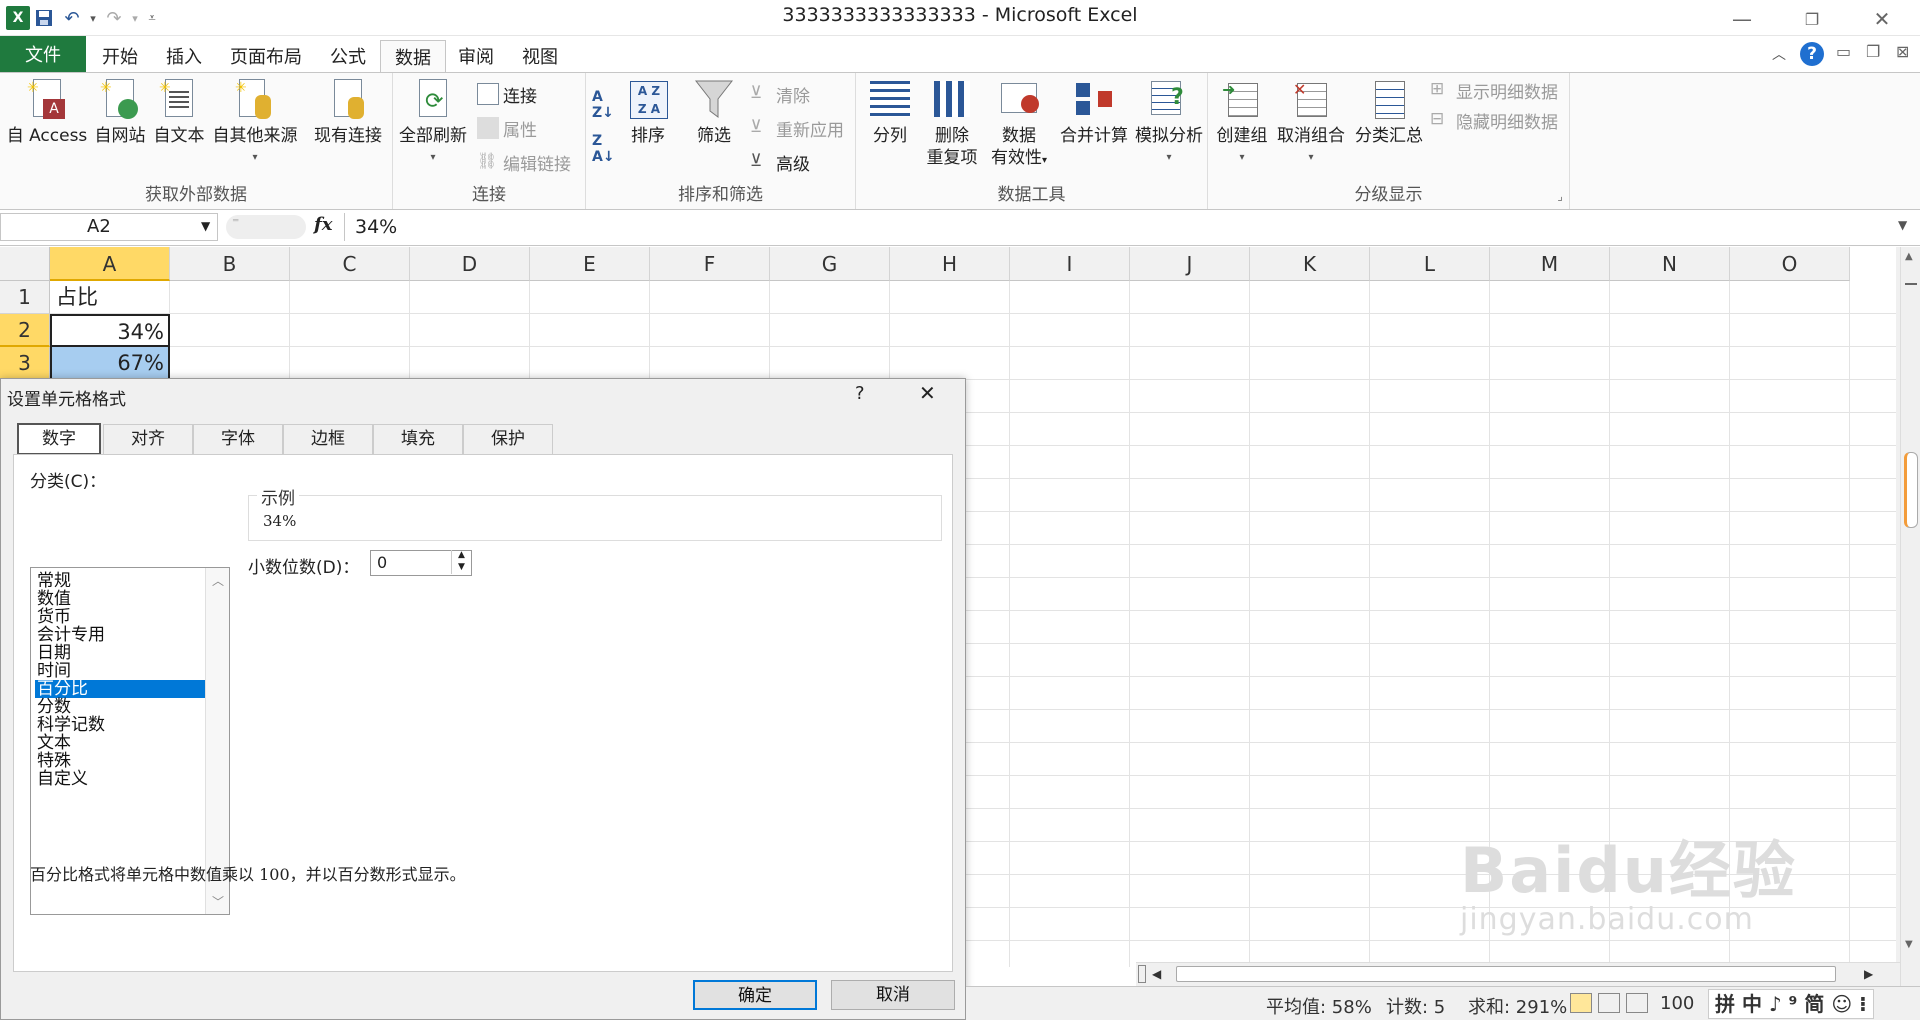  What do you see at coordinates (1494, 120) in the screenshot?
I see `hide-detail-button: ⊟ 隐藏明细数据` at bounding box center [1494, 120].